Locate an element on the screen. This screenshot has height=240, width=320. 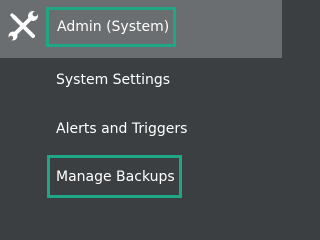
menu-item-alerts-and-triggers: Alerts and Triggers is located at coordinates (121, 129).